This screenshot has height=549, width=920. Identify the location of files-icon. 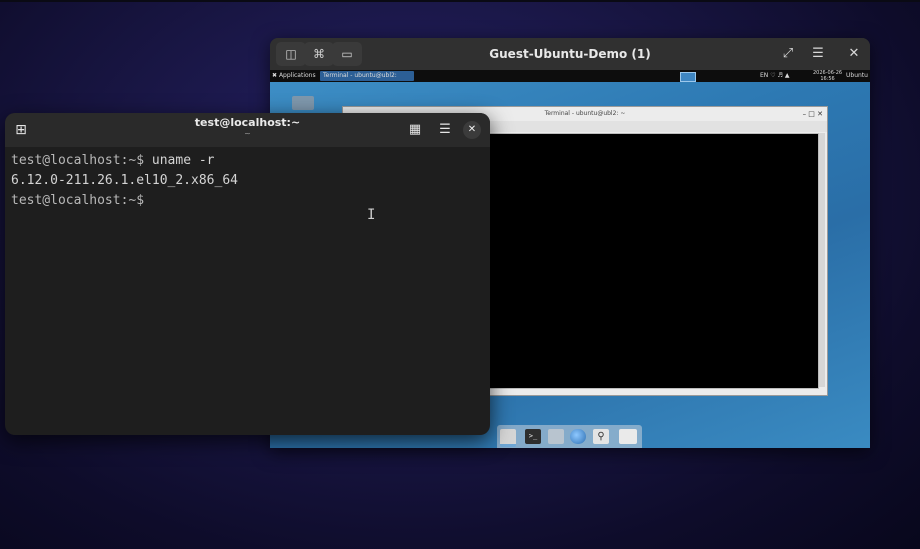
(628, 436).